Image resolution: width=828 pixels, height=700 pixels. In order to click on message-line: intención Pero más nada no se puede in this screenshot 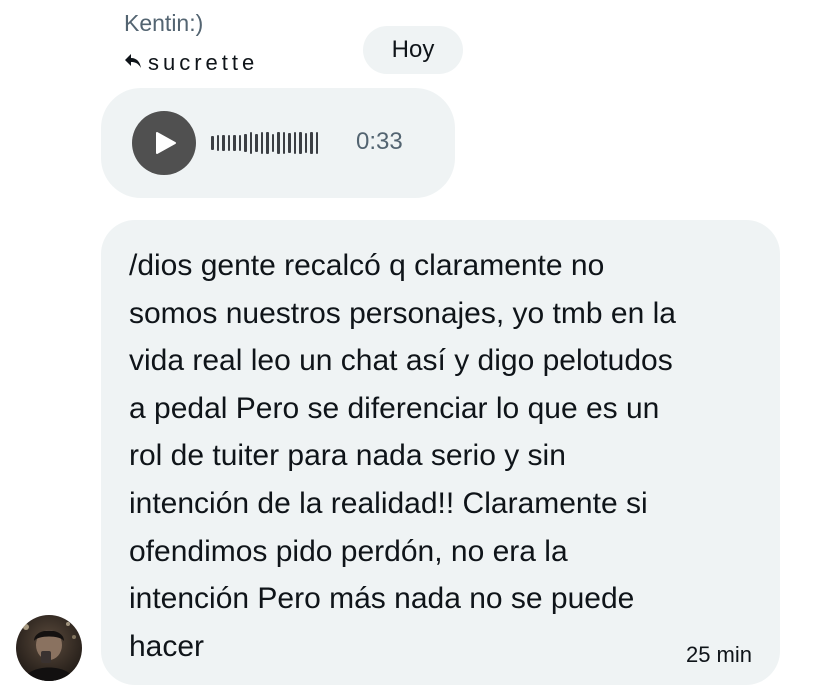, I will do `click(382, 599)`.